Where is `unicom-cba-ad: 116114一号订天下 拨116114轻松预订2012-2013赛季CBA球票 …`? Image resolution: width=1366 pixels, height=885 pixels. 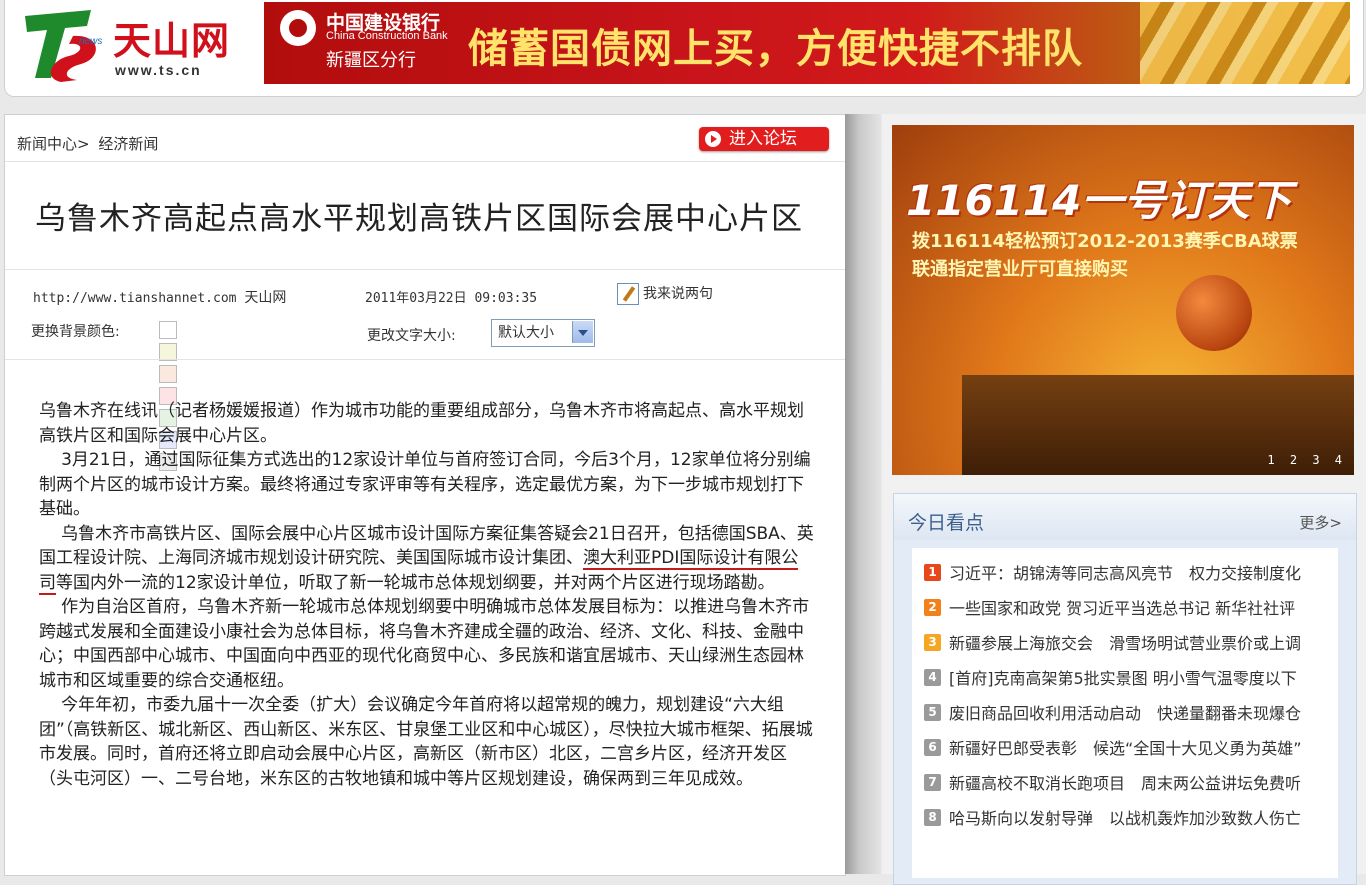 unicom-cba-ad: 116114一号订天下 拨116114轻松预订2012-2013赛季CBA球票 … is located at coordinates (1123, 300).